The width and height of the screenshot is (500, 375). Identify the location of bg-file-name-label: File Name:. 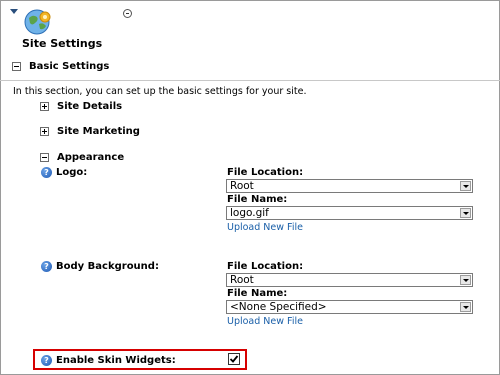
(257, 293).